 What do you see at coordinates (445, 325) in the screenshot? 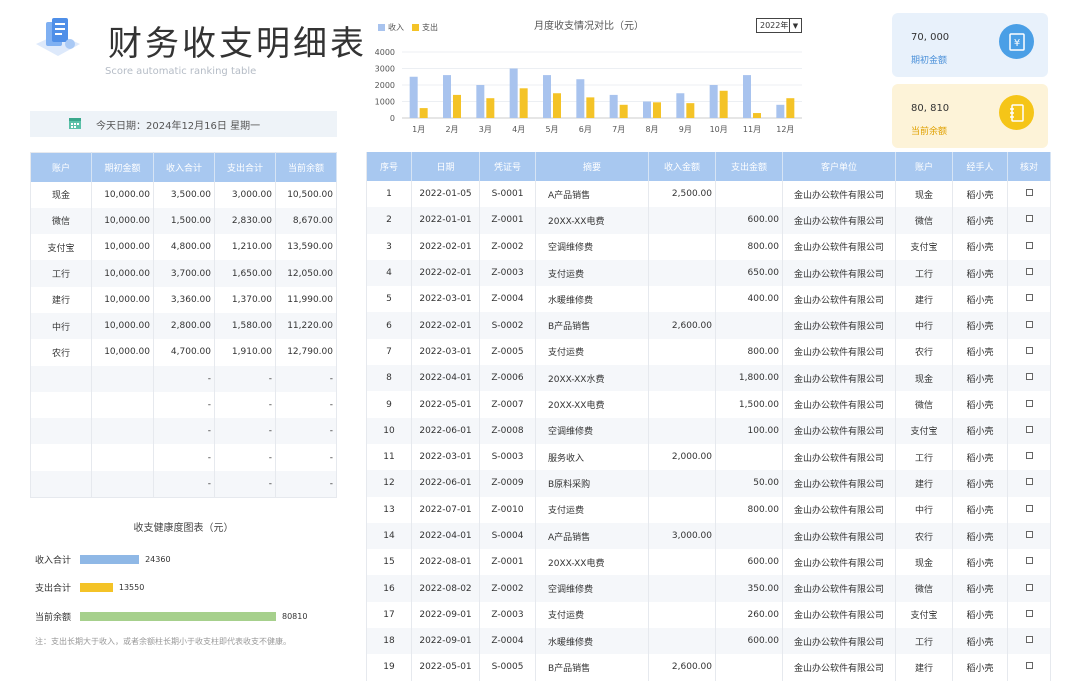
I see `table-cell: 2022-02-01` at bounding box center [445, 325].